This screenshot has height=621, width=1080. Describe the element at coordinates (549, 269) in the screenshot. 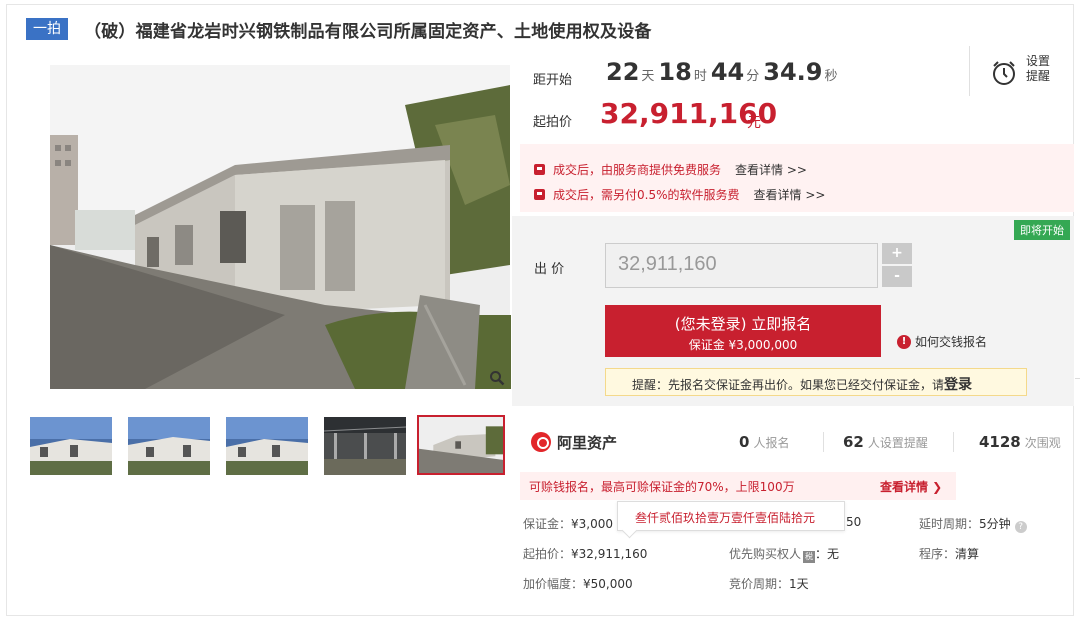

I see `bid-label: 出 价` at that location.